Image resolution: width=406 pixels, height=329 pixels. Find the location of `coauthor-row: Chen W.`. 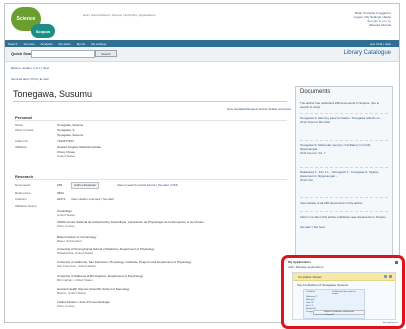

coauthor-row: Chen W. is located at coordinates (310, 303).